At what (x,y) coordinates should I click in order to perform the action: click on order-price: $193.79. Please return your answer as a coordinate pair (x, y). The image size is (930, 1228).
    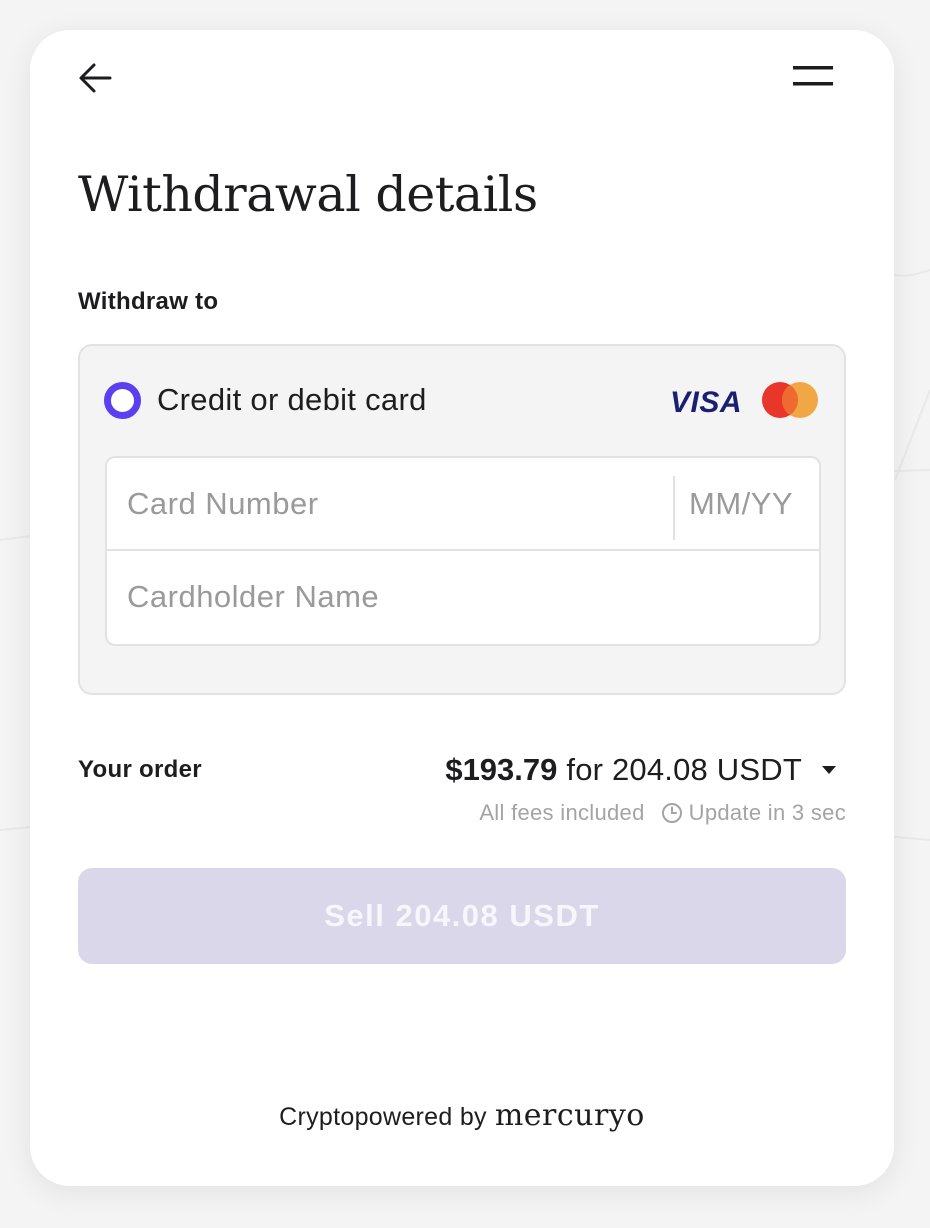
    Looking at the image, I should click on (501, 769).